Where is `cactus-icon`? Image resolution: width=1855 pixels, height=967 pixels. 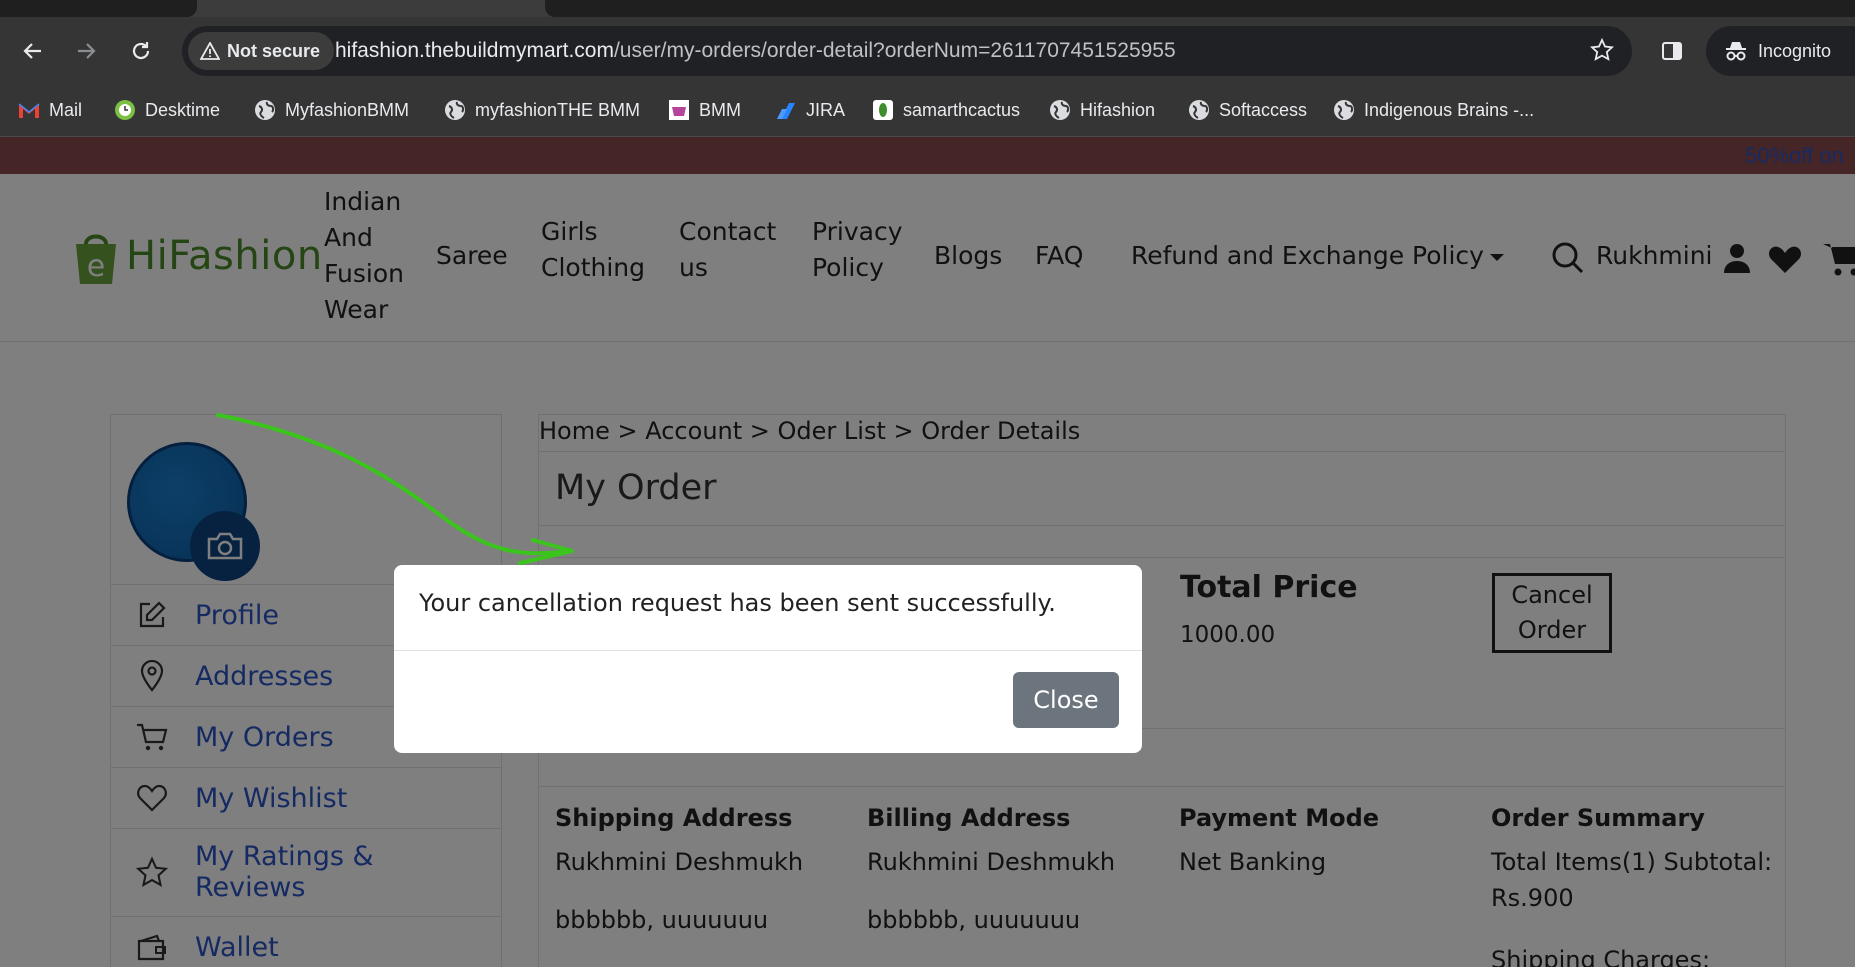
cactus-icon is located at coordinates (883, 110).